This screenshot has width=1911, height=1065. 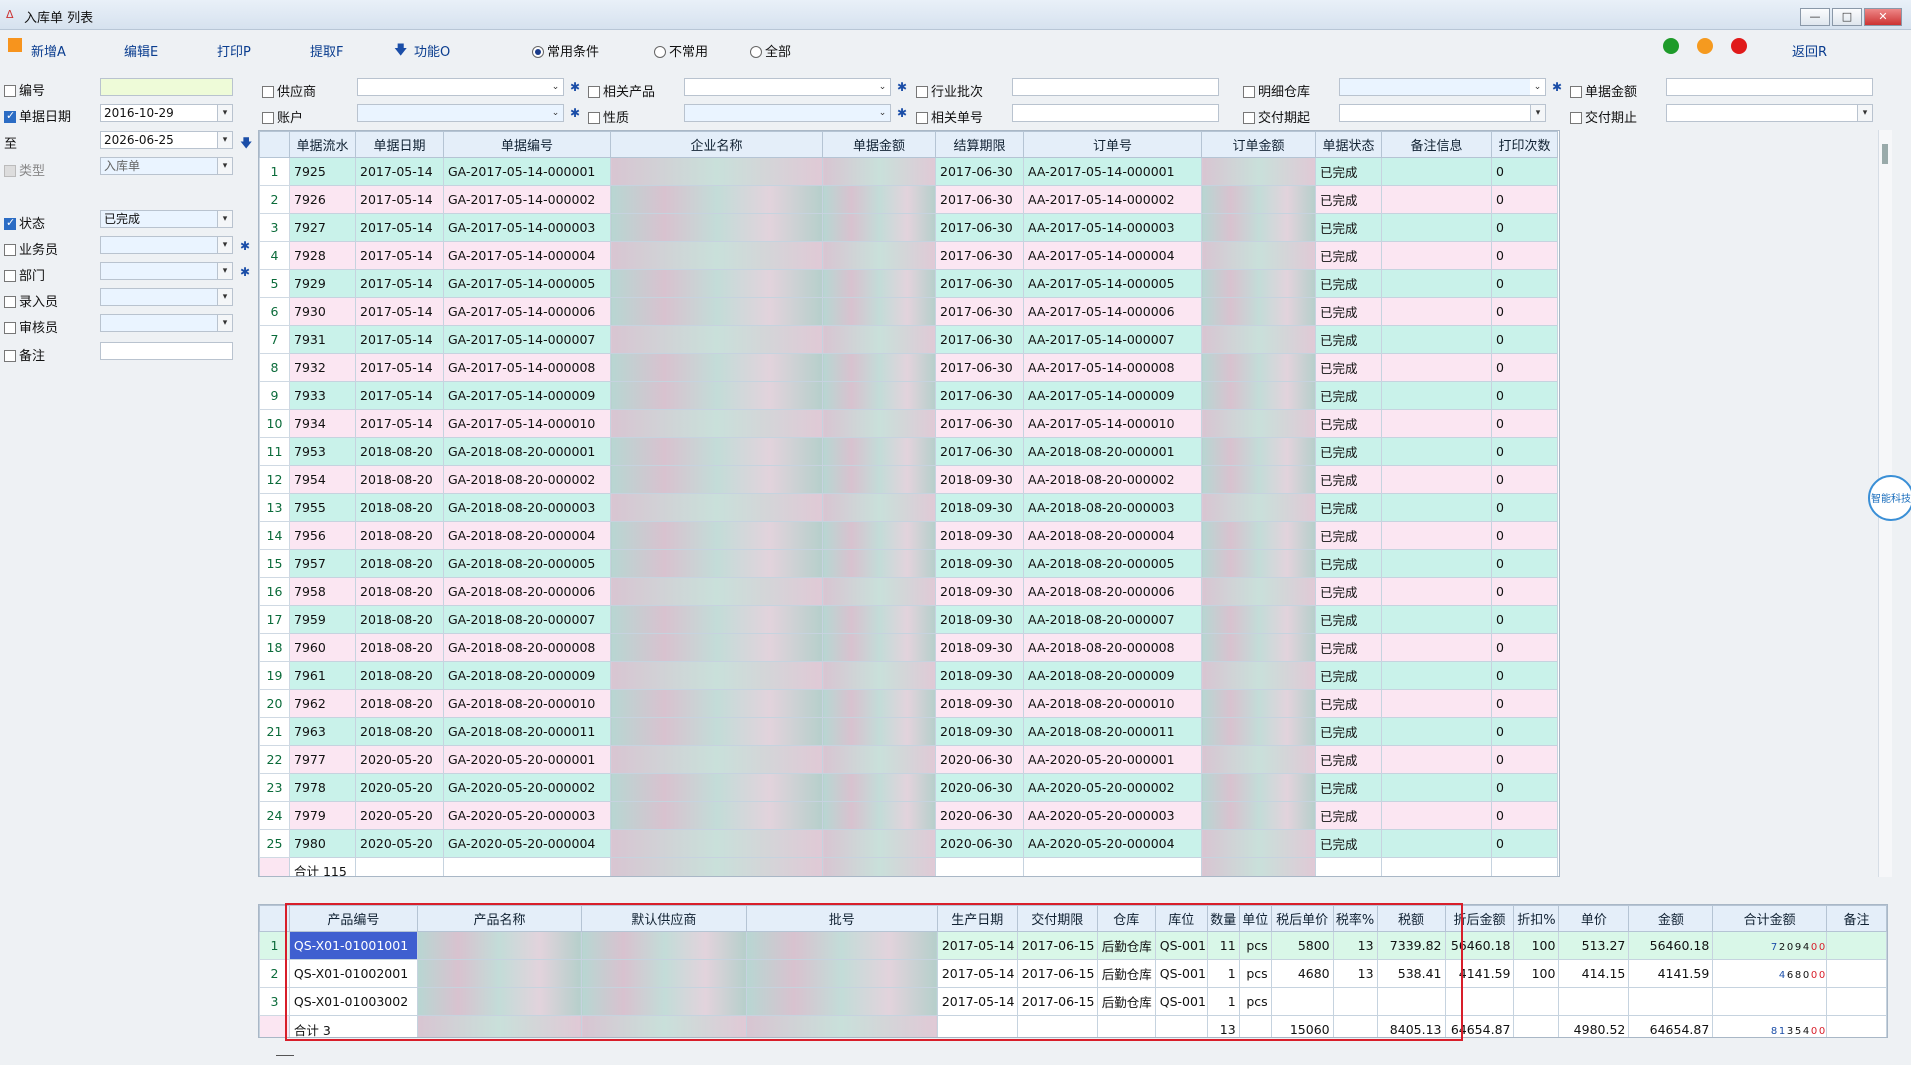 I want to click on column-header: 单据日期, so click(x=399, y=144).